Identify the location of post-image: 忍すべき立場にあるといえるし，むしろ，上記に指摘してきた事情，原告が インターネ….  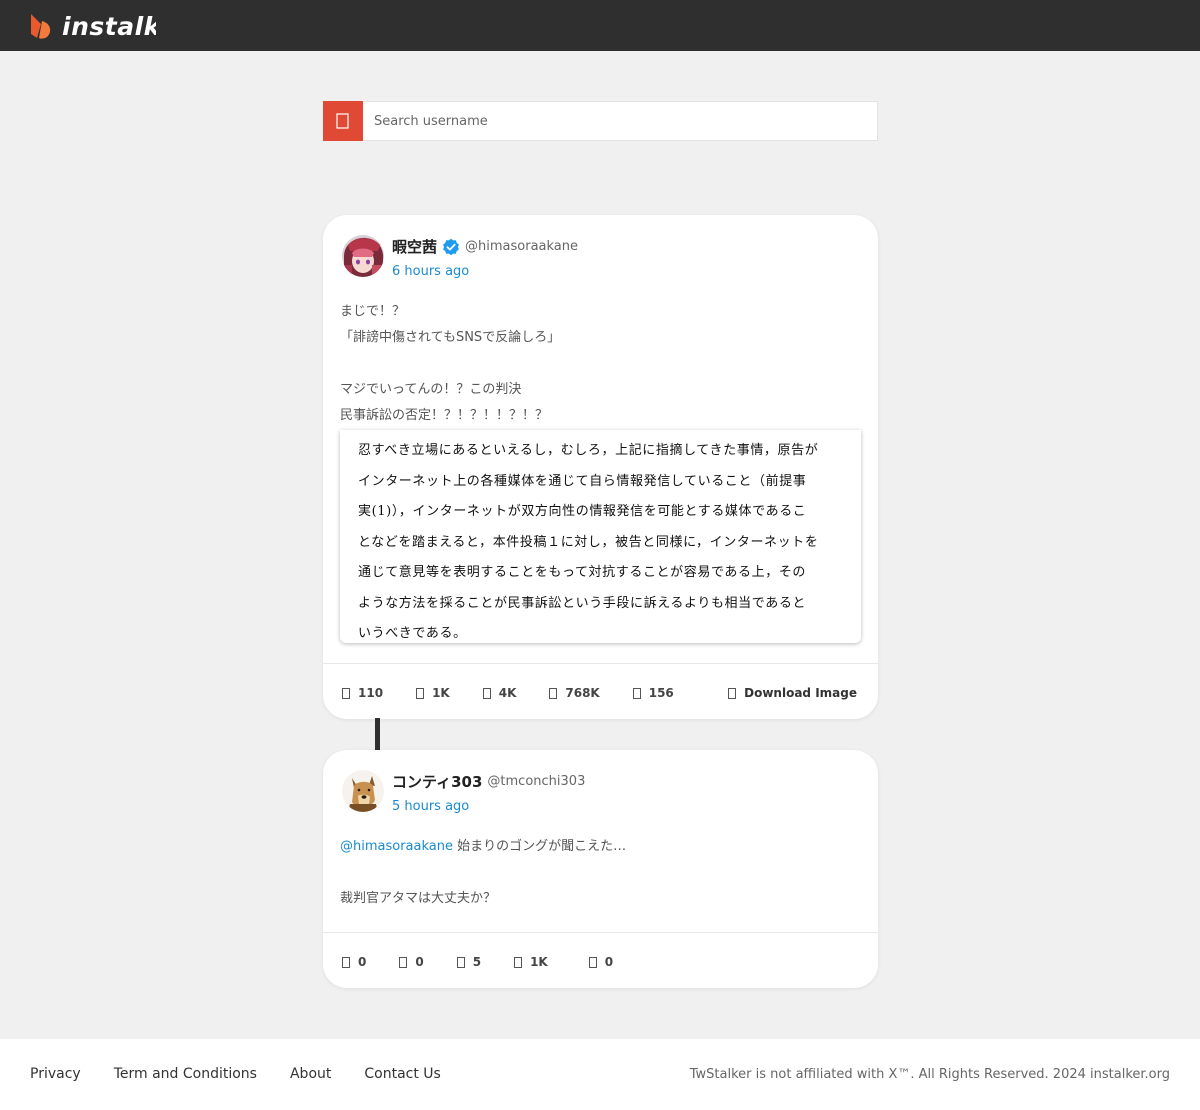
(600, 536).